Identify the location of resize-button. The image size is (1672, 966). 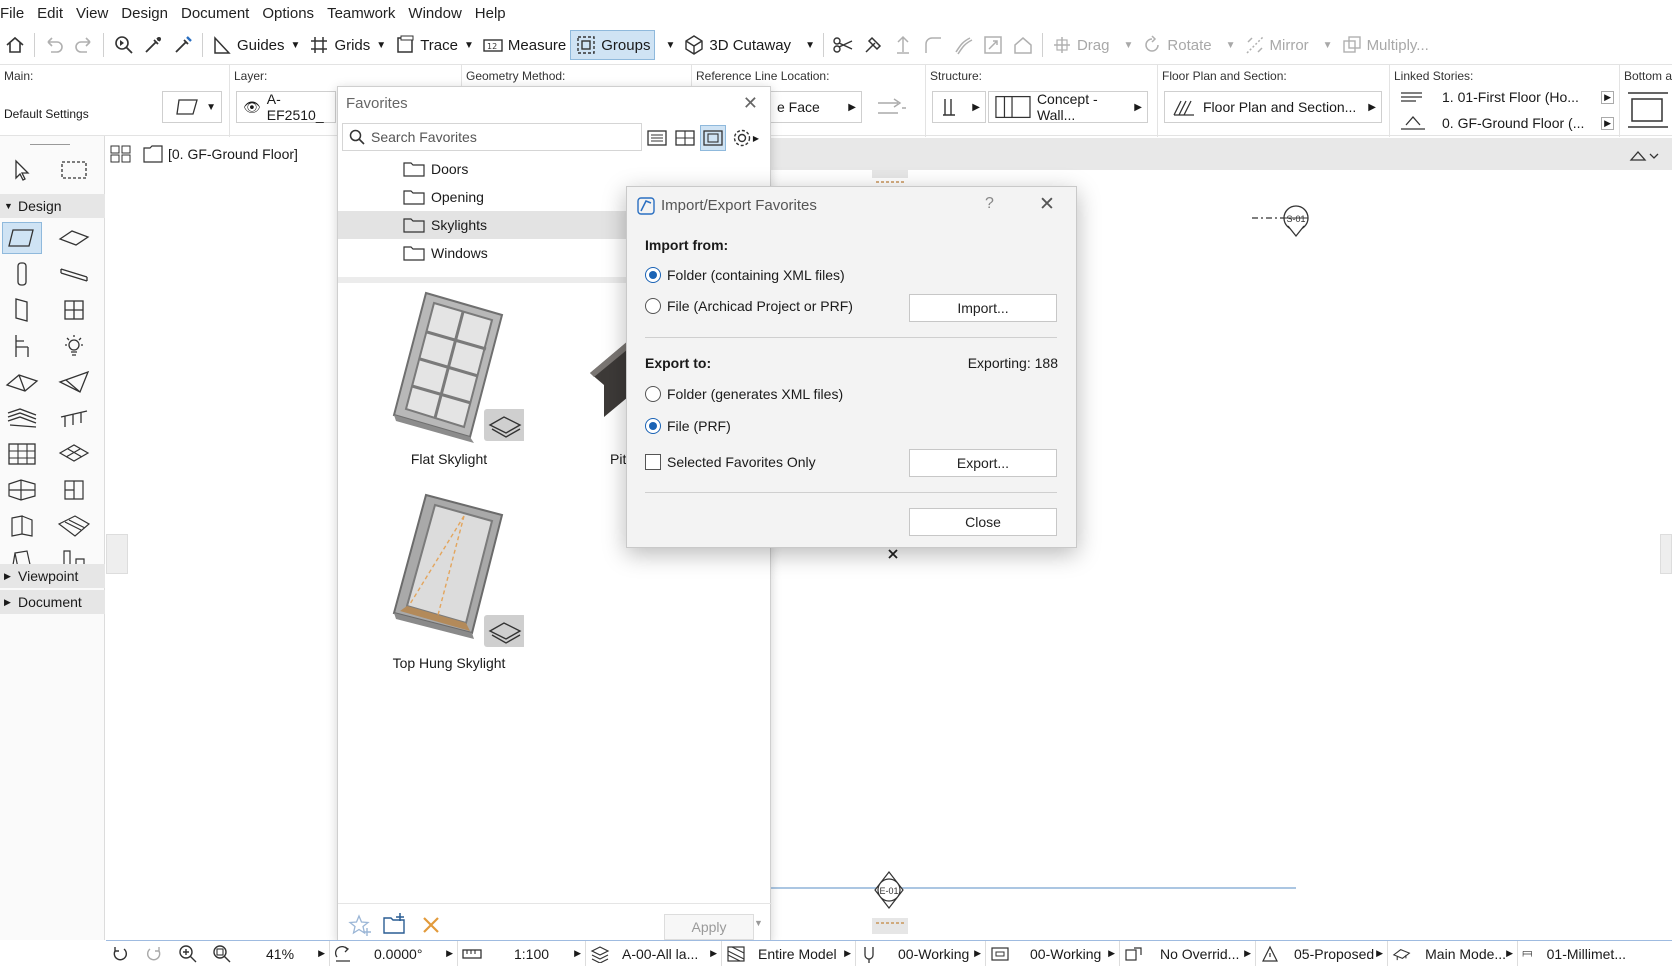
(993, 45).